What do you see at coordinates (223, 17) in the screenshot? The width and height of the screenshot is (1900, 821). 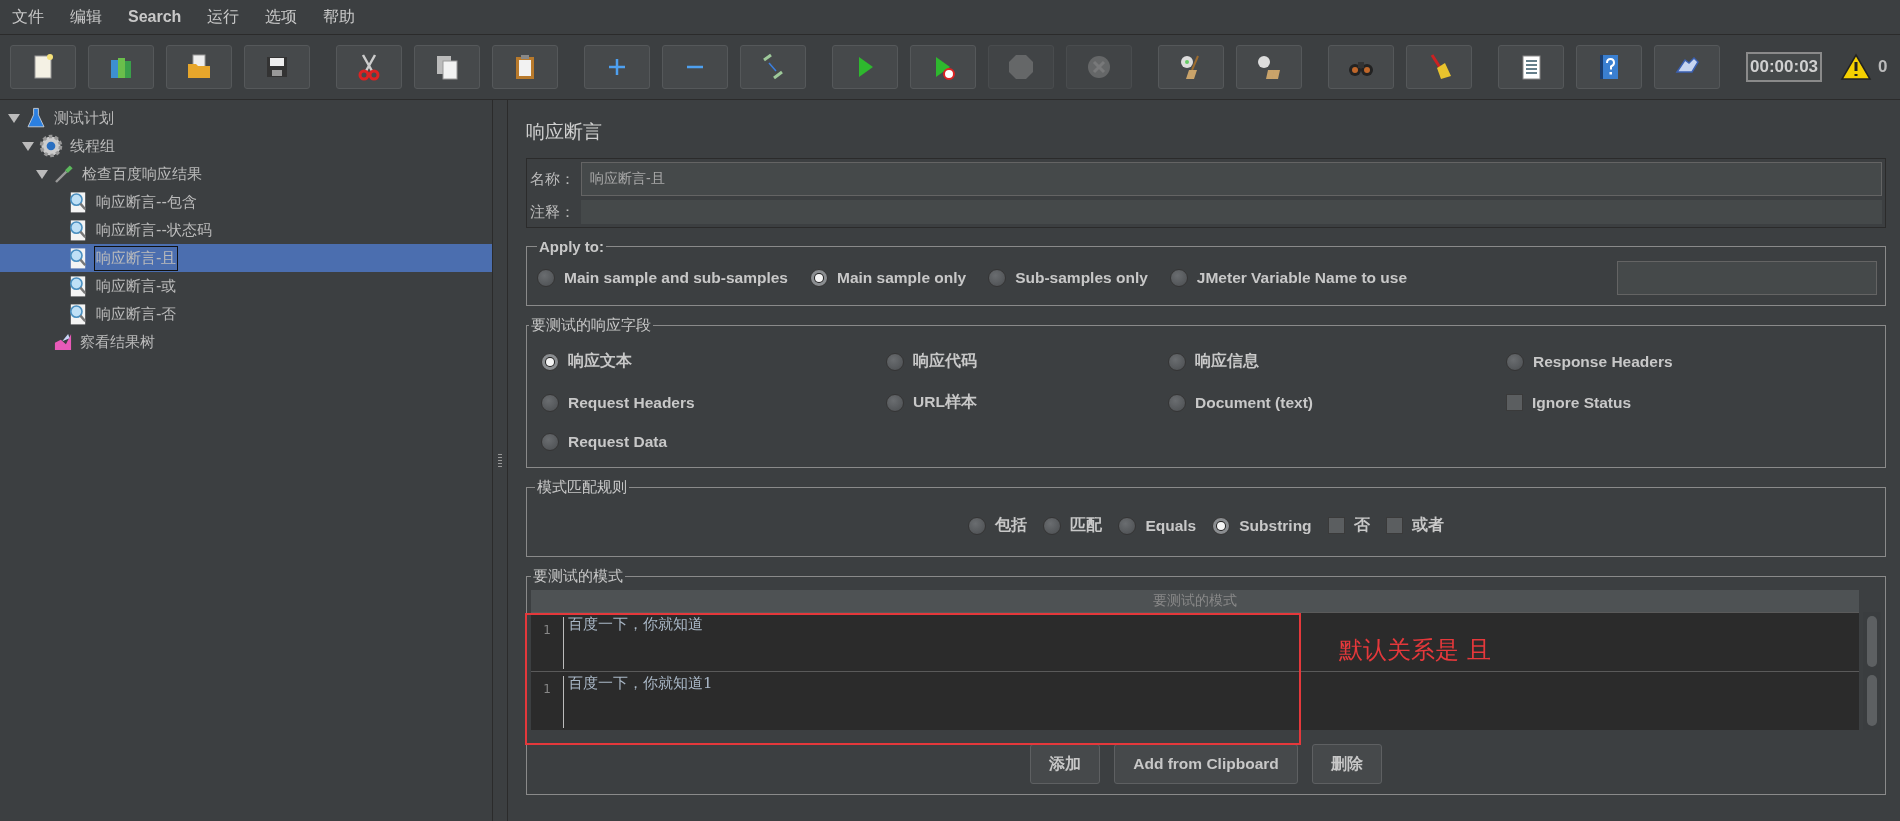 I see `menu-item: 运行` at bounding box center [223, 17].